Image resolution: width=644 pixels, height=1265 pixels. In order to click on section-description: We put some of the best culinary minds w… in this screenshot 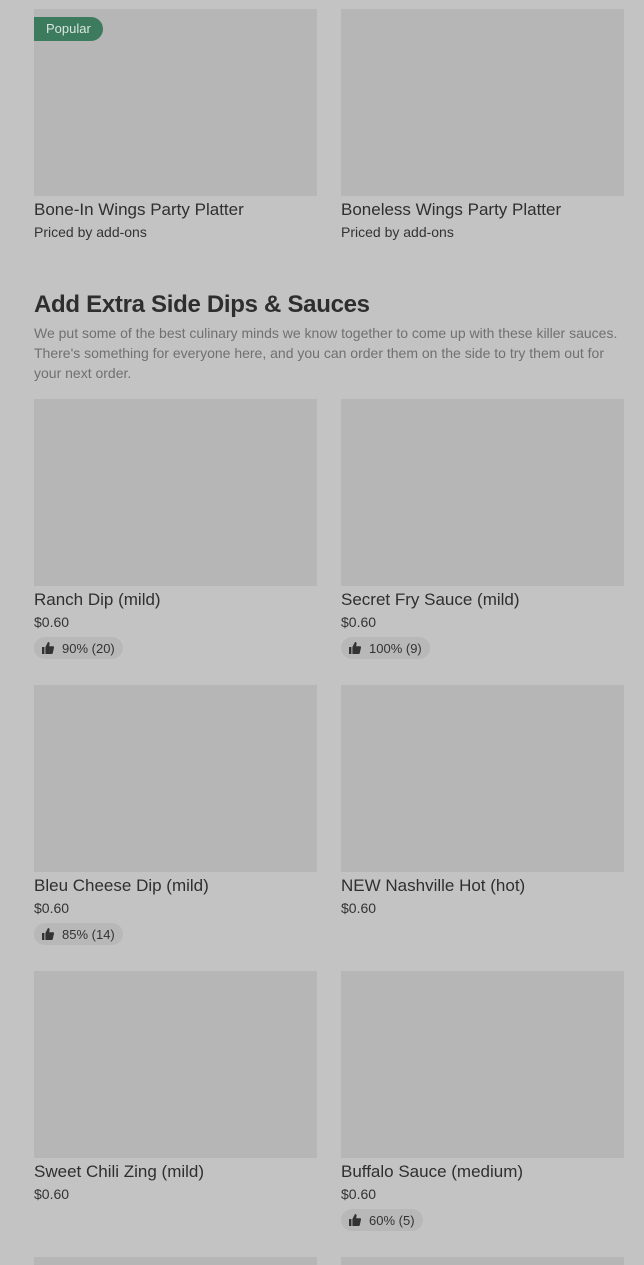, I will do `click(326, 353)`.